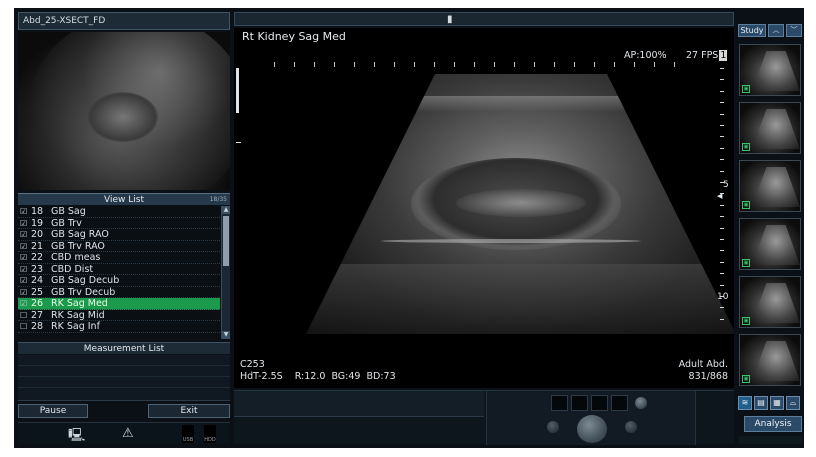  What do you see at coordinates (80, 234) in the screenshot?
I see `view-label: GB Sag RAO` at bounding box center [80, 234].